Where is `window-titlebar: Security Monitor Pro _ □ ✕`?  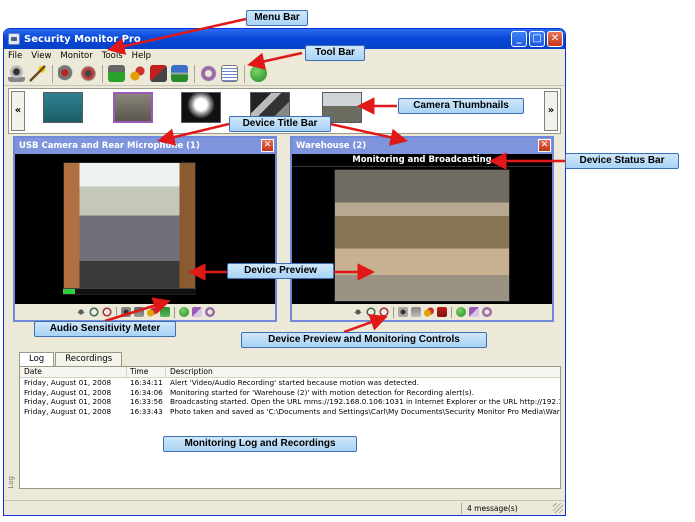 window-titlebar: Security Monitor Pro _ □ ✕ is located at coordinates (284, 39).